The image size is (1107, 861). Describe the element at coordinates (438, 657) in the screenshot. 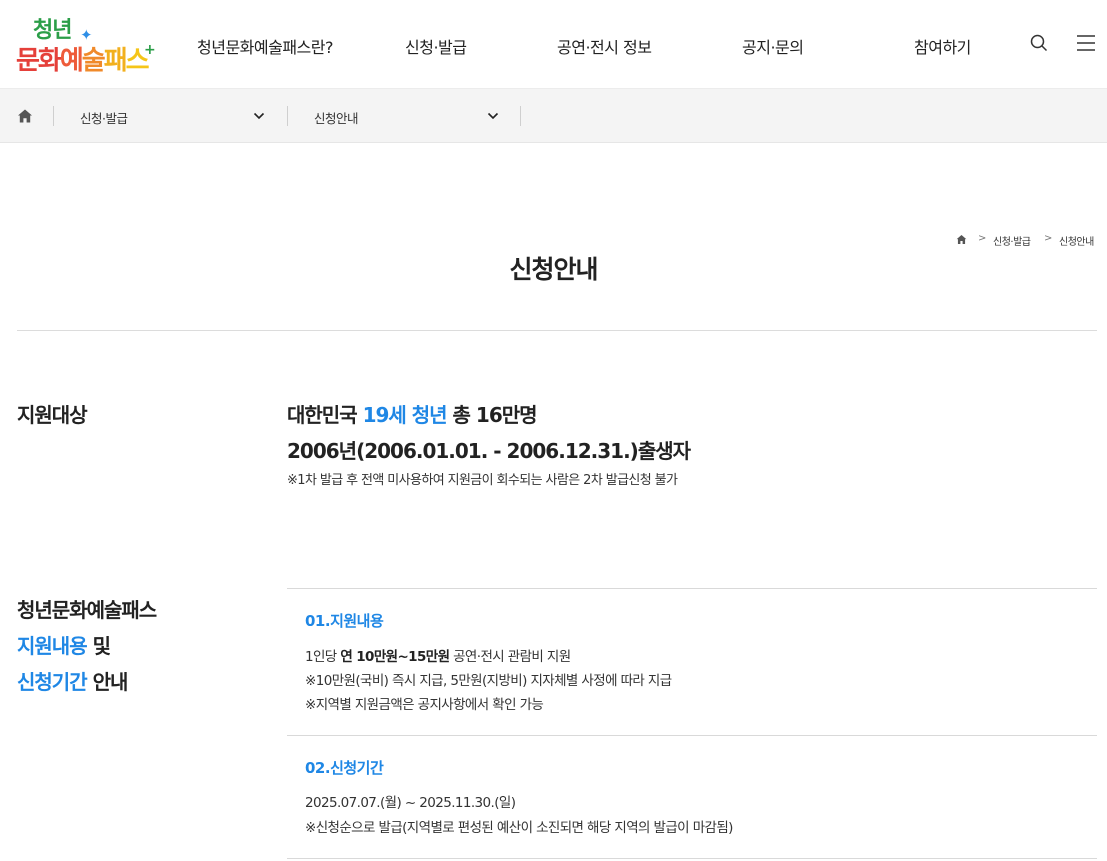

I see `support-amount-text: 1인당 연 10만원~15만원 공연·전시 관람비 지원` at that location.